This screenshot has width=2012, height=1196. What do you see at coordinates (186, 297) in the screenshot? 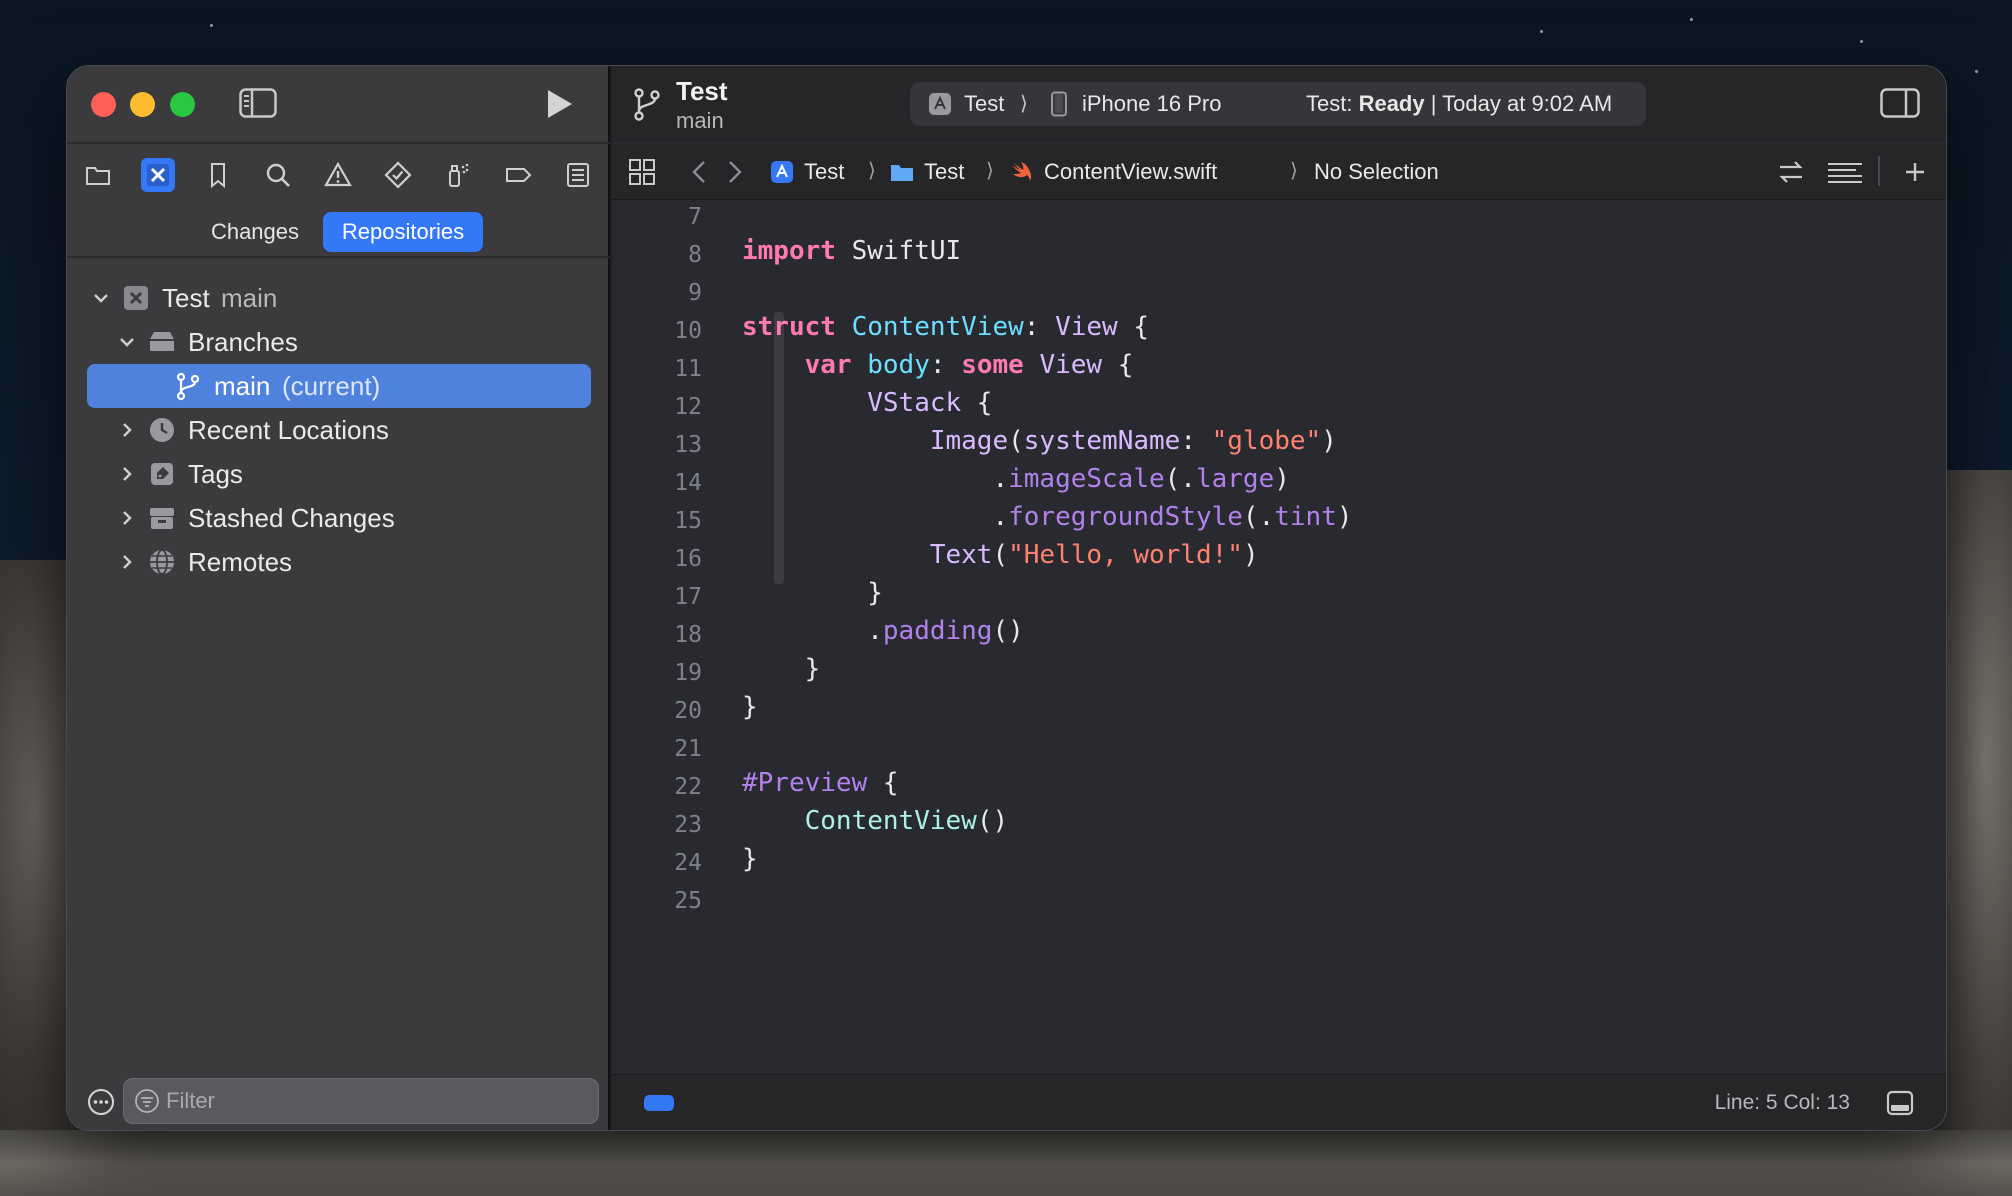
I see `repository-name: Test` at bounding box center [186, 297].